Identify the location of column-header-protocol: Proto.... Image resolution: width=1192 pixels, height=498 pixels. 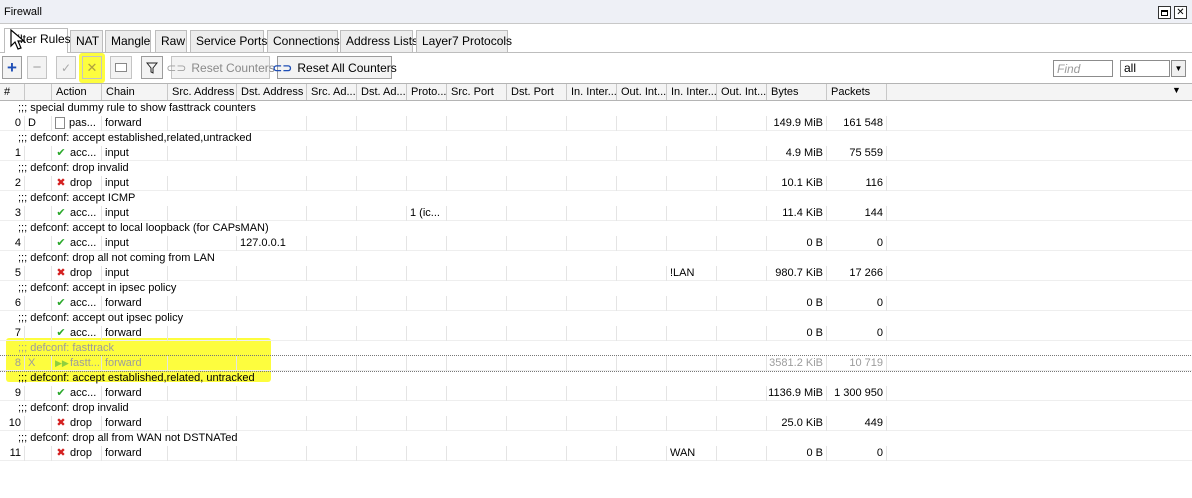
(427, 92).